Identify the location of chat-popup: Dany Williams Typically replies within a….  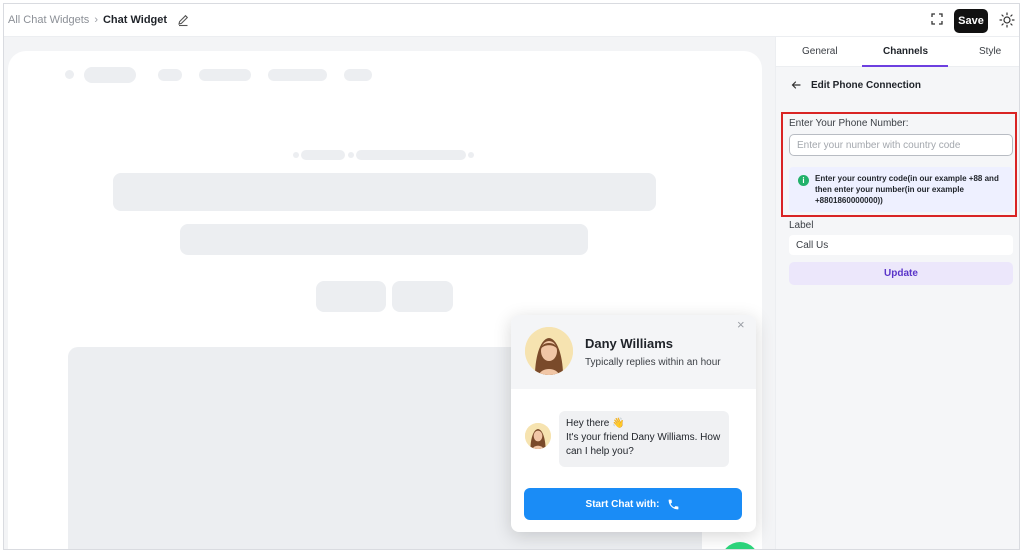
(633, 423).